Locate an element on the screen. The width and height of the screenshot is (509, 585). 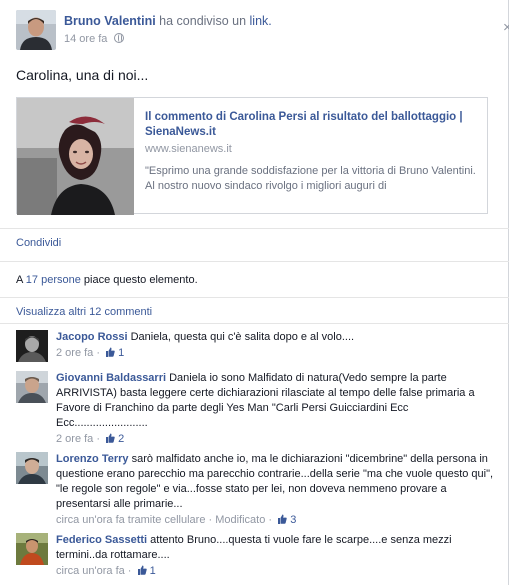
comment-timestamp: circa un'ora fa is located at coordinates (90, 571).